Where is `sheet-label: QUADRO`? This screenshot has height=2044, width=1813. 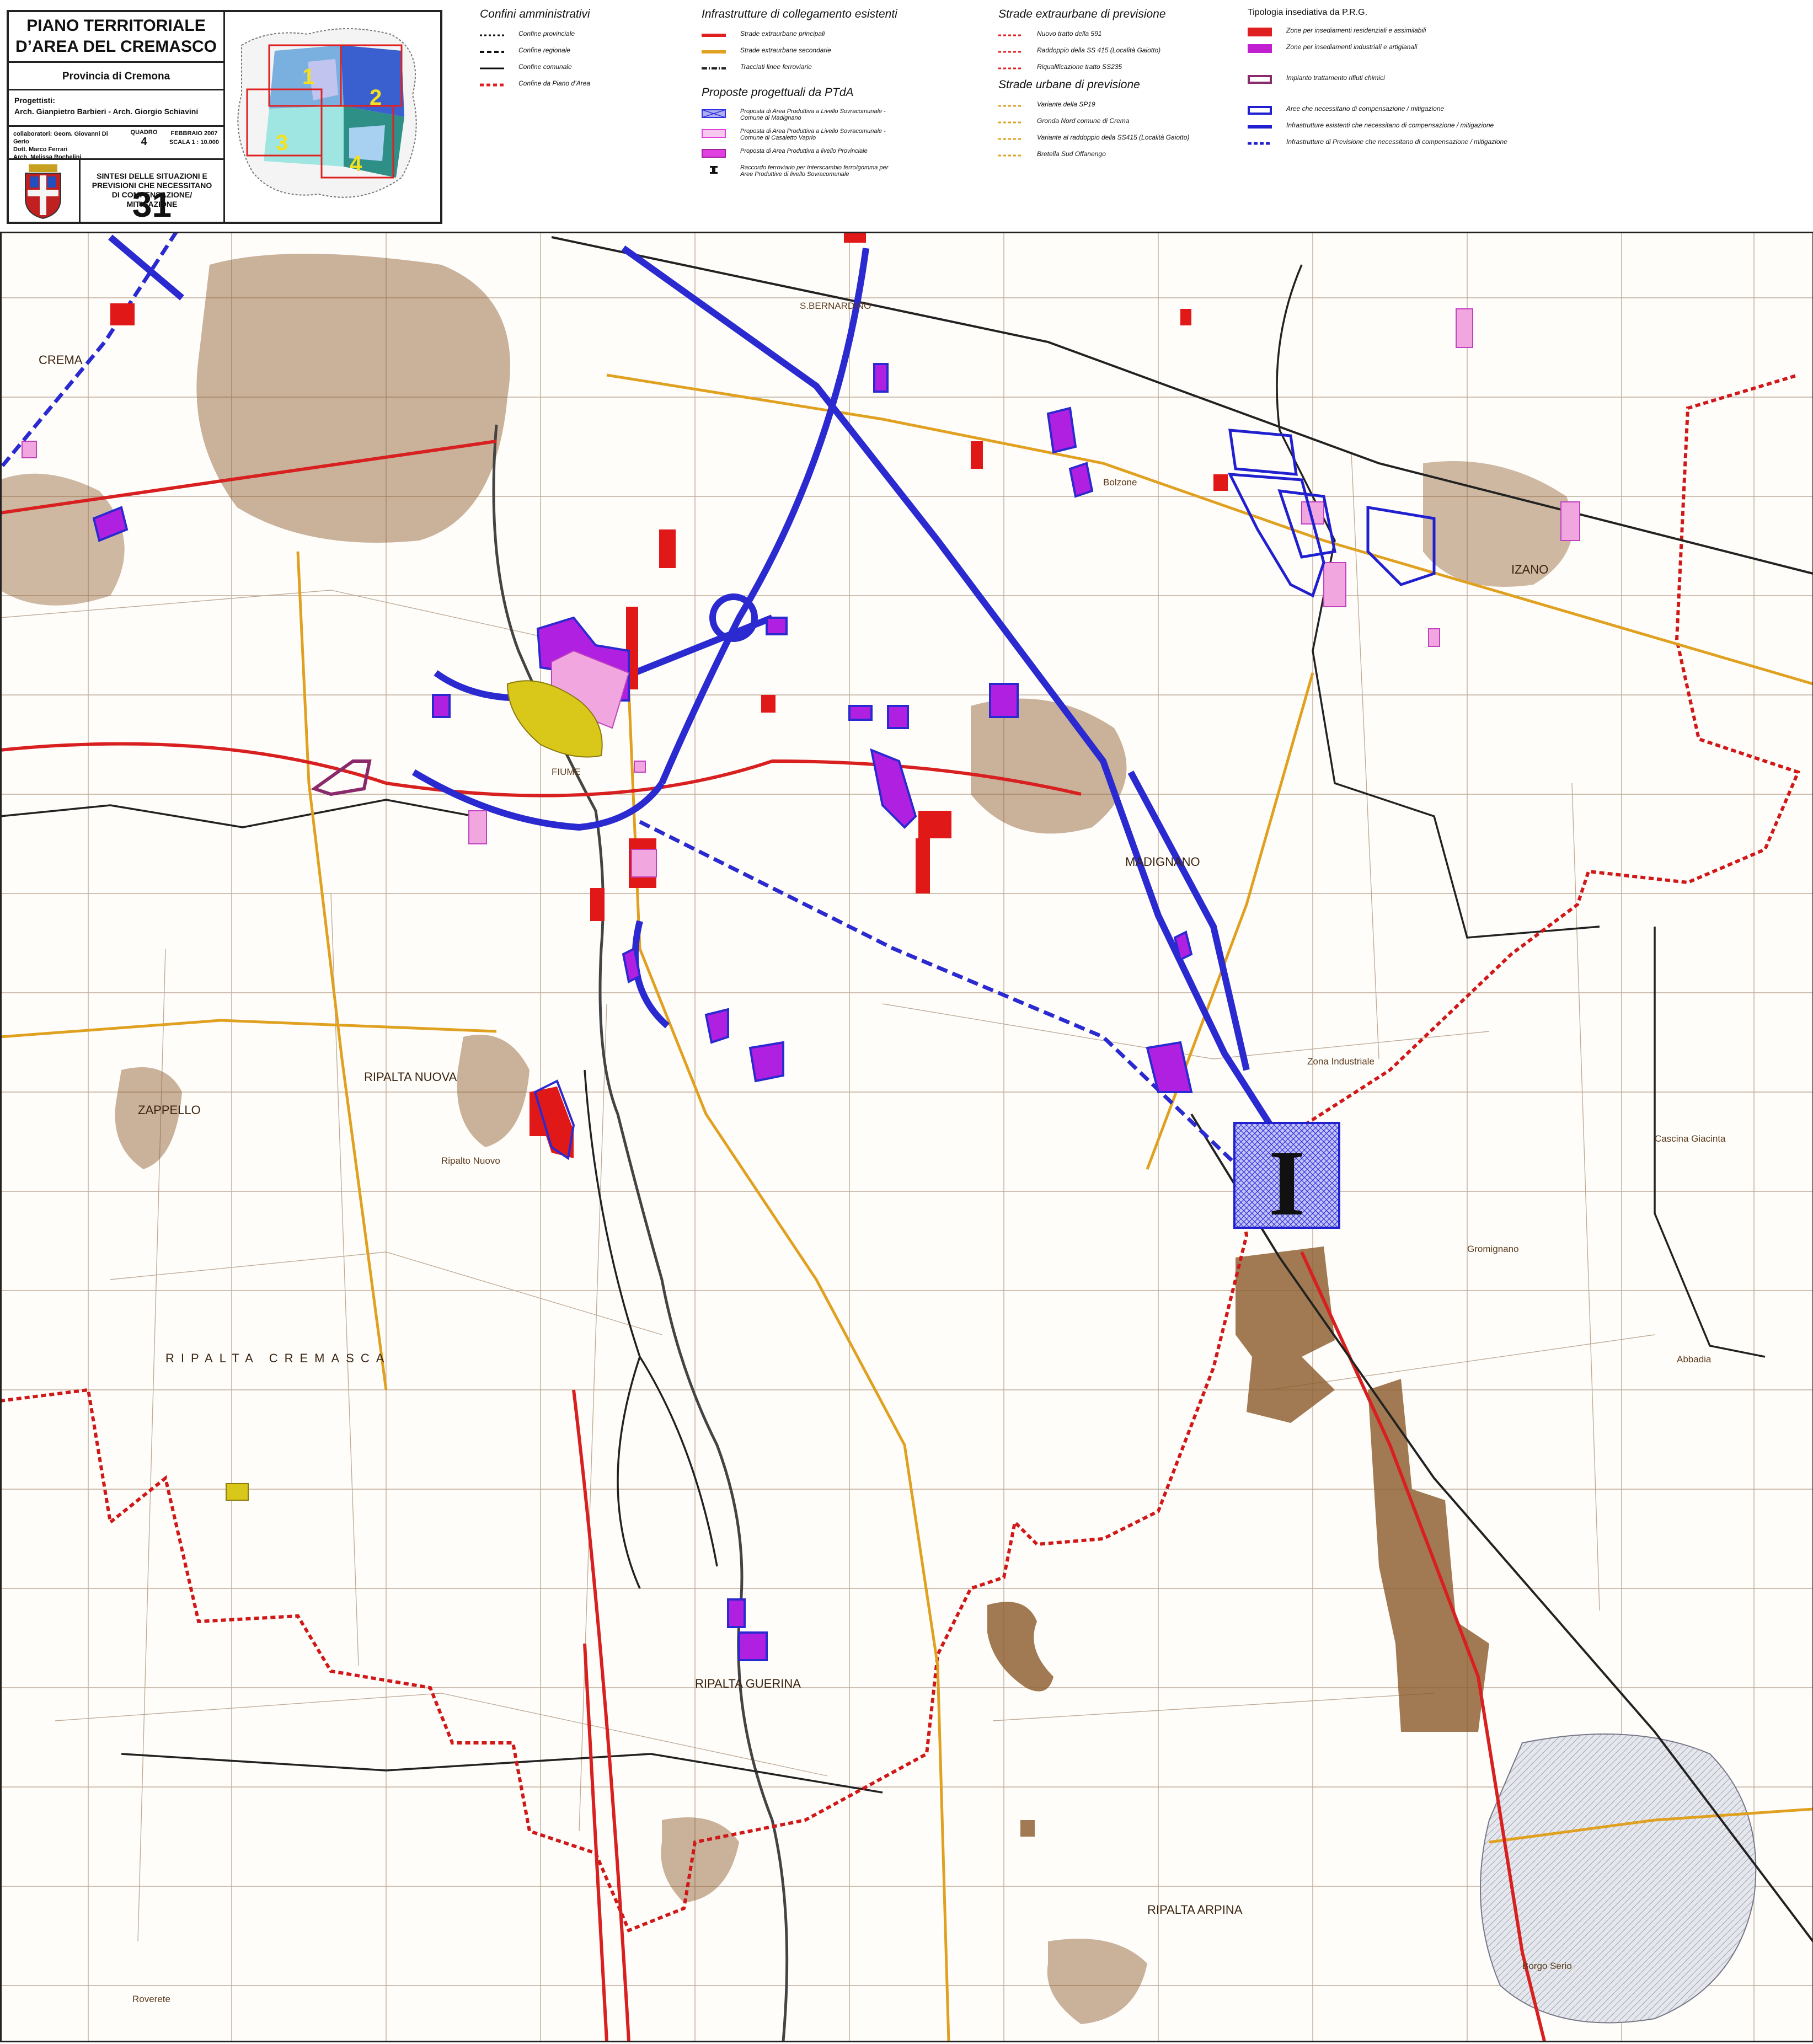
sheet-label: QUADRO is located at coordinates (144, 132).